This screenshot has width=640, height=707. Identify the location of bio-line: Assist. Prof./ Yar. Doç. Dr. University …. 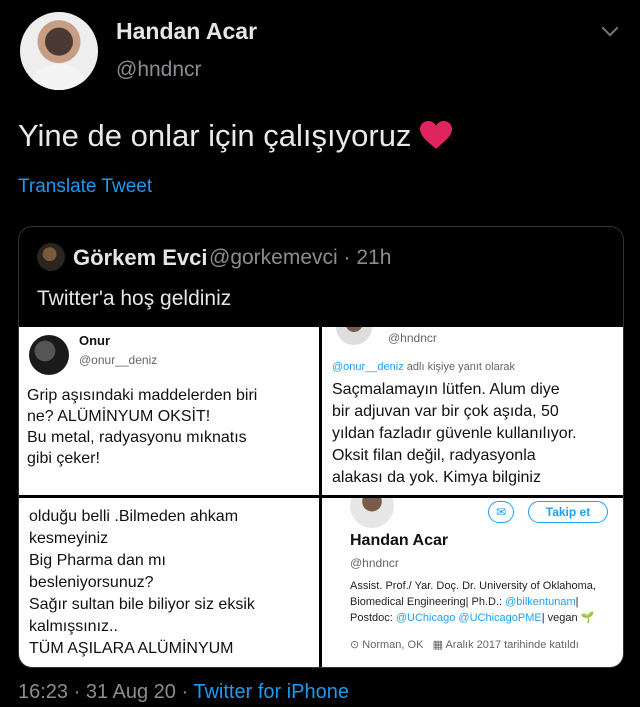
(473, 586).